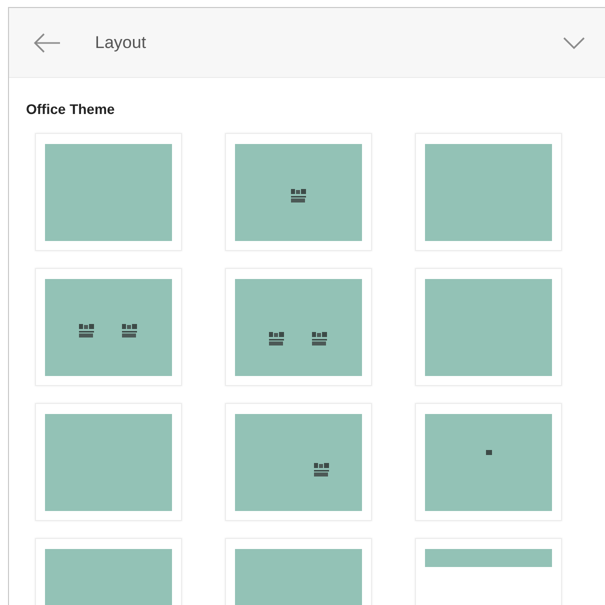 The height and width of the screenshot is (605, 605). What do you see at coordinates (120, 43) in the screenshot?
I see `header-title: Layout` at bounding box center [120, 43].